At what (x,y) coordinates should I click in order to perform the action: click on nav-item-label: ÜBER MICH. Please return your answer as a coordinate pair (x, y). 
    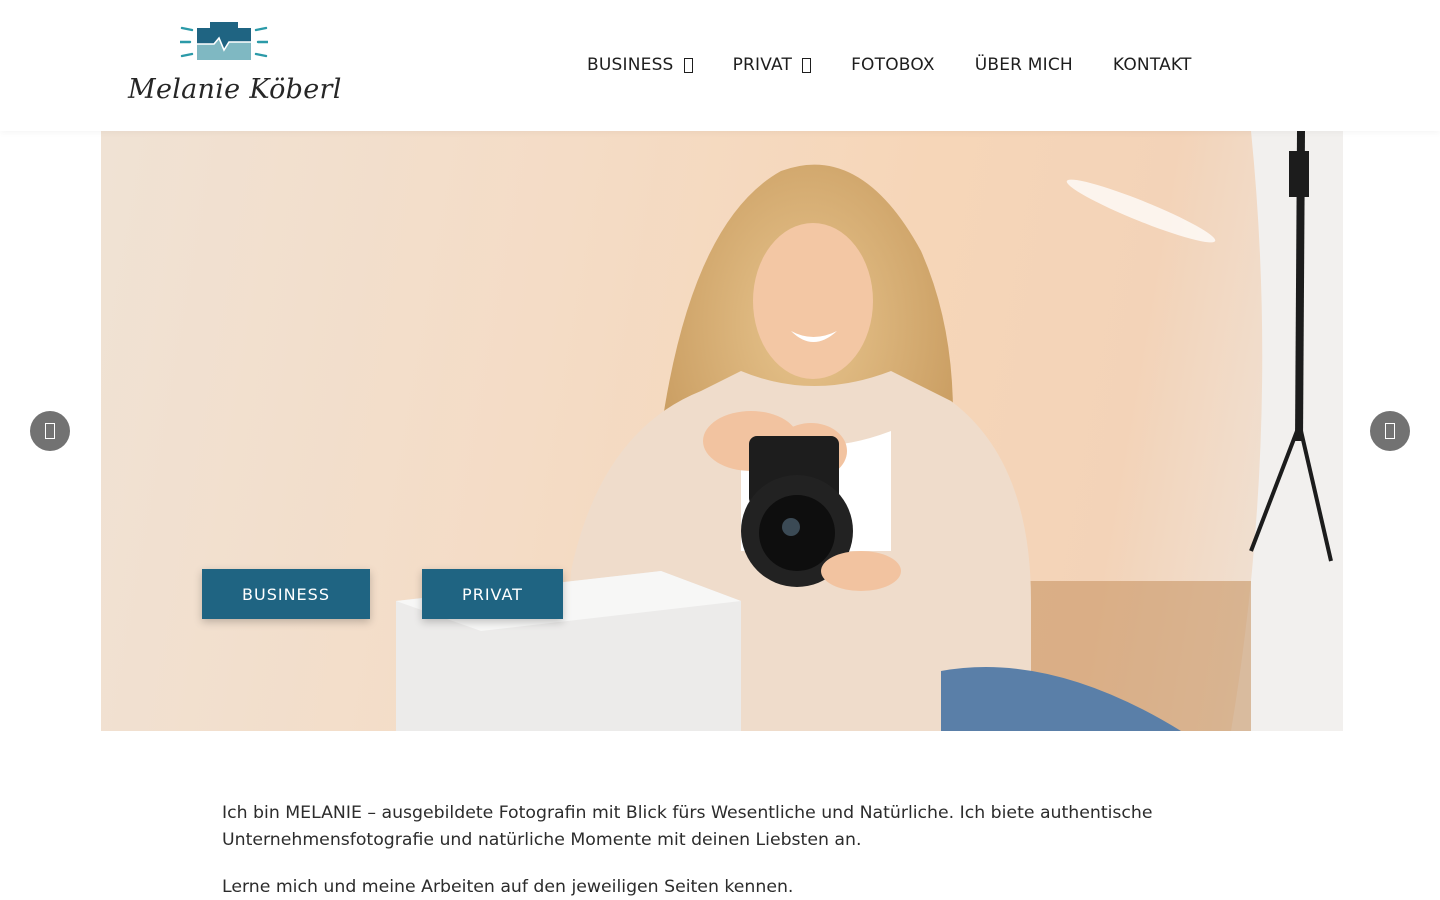
    Looking at the image, I should click on (1023, 65).